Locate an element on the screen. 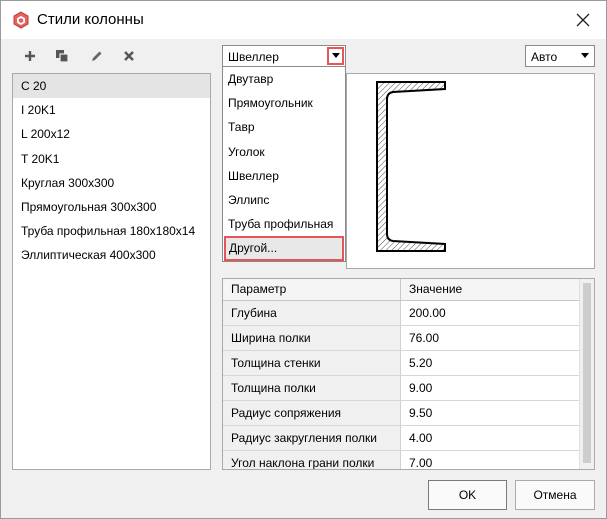 Image resolution: width=607 pixels, height=519 pixels. scrollbar-thumb is located at coordinates (587, 373).